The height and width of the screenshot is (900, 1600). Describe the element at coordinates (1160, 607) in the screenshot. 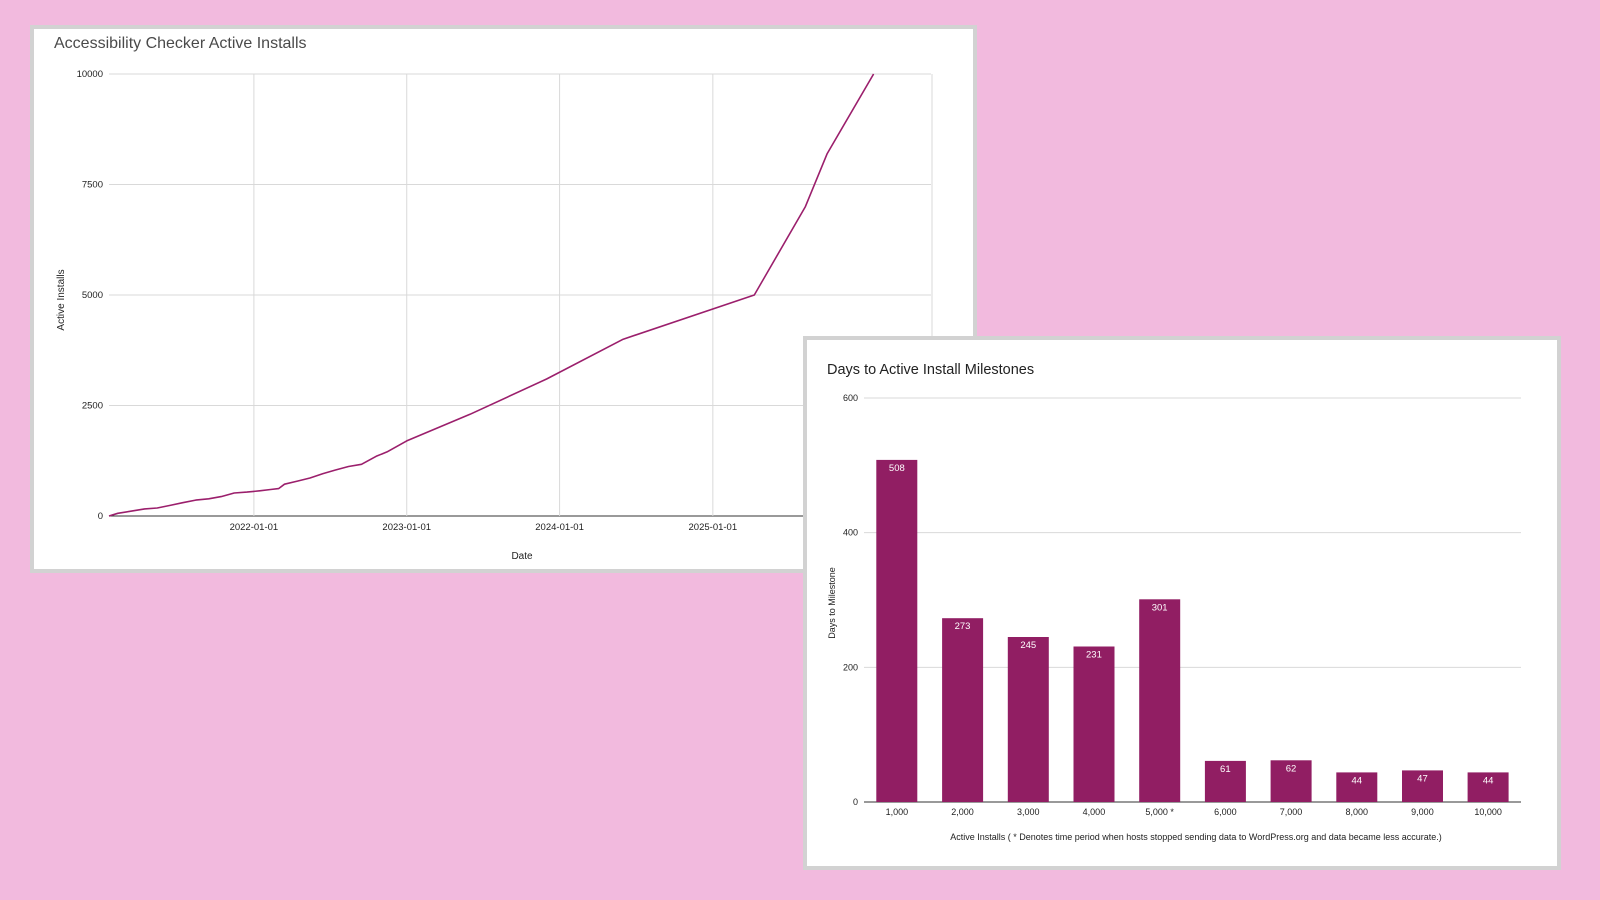

I see `bar-value-label: 301` at that location.